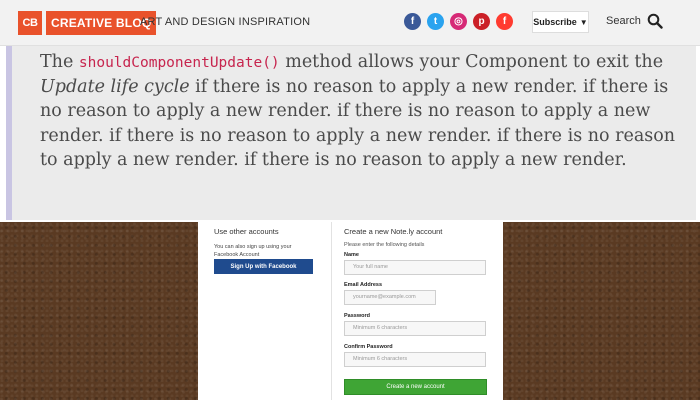 The image size is (700, 400). What do you see at coordinates (363, 285) in the screenshot?
I see `email-label: Email Address` at bounding box center [363, 285].